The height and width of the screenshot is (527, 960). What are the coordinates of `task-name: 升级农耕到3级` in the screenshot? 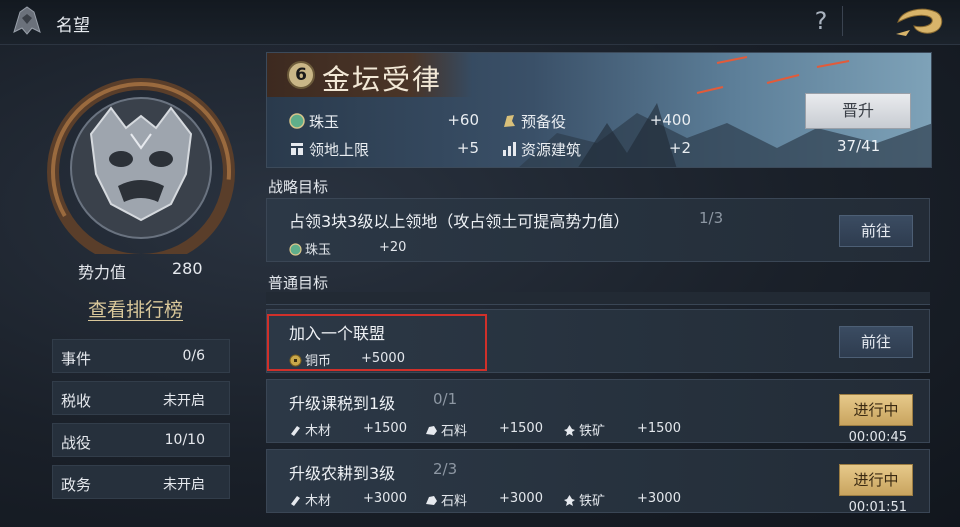 It's located at (342, 473).